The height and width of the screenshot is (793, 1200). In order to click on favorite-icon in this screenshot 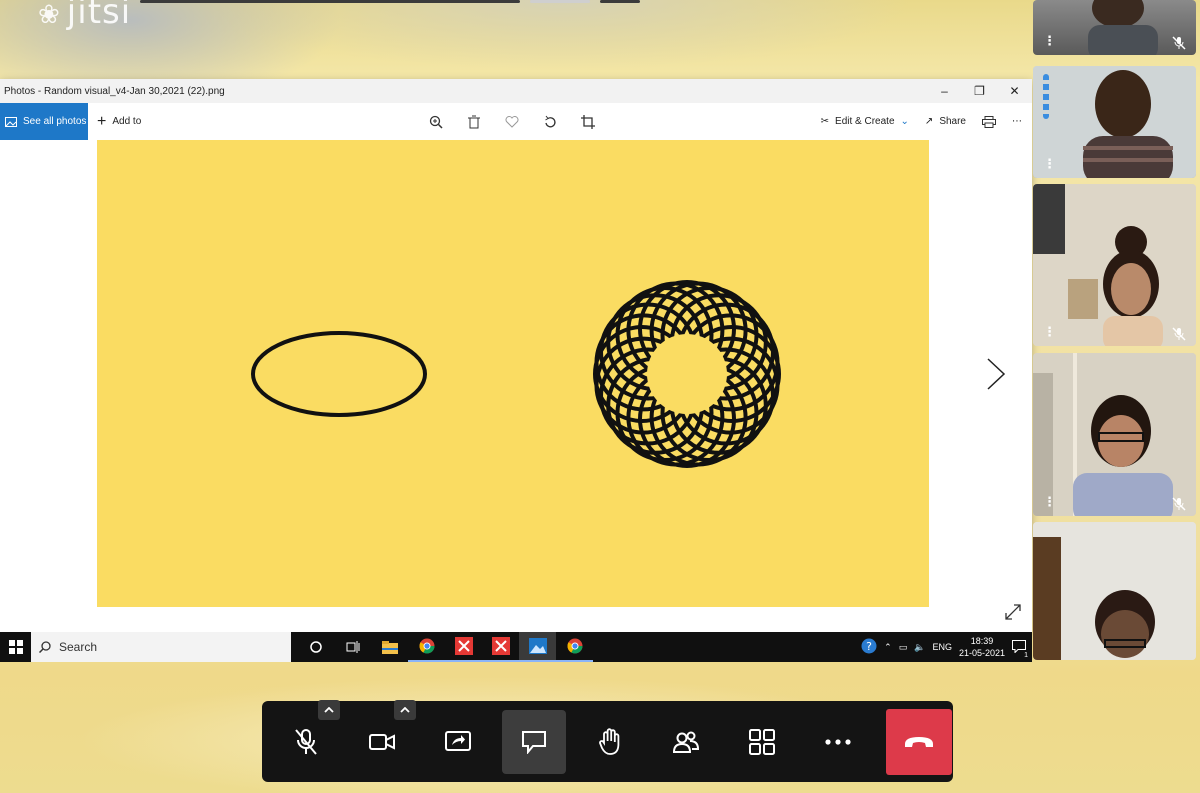, I will do `click(512, 122)`.